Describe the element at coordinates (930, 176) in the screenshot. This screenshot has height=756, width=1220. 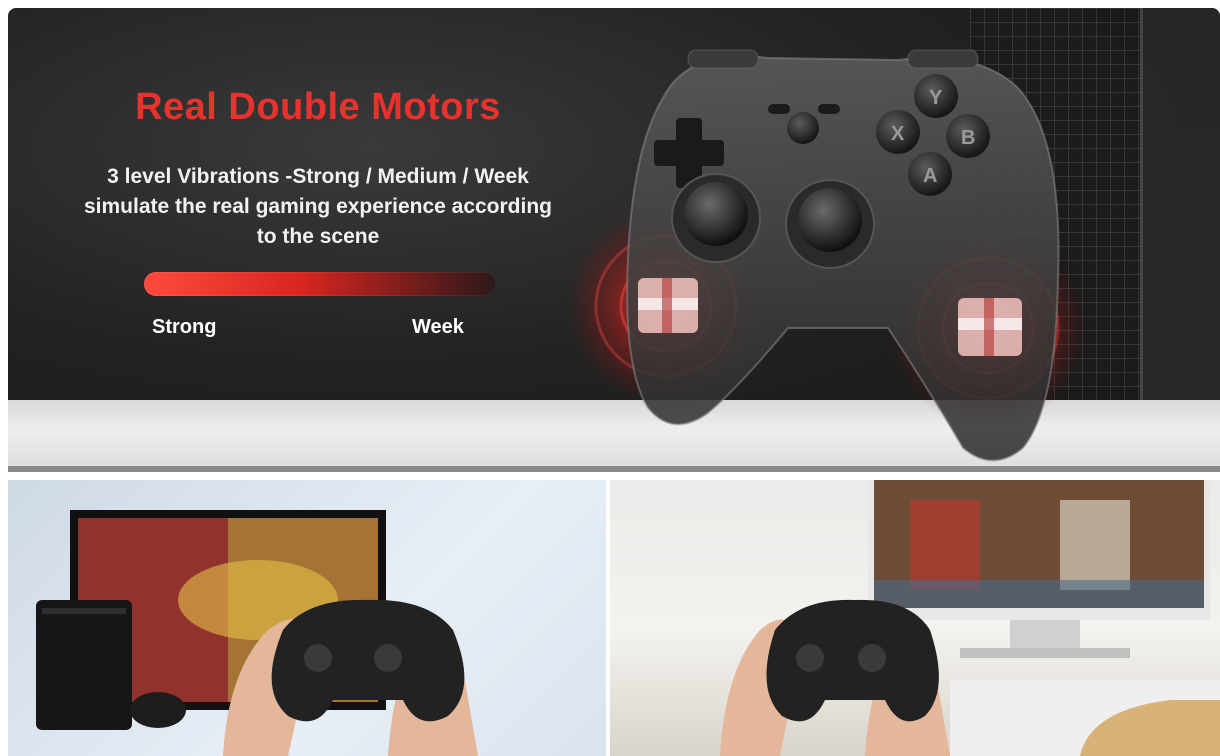
I see `button-a-label: A` at that location.